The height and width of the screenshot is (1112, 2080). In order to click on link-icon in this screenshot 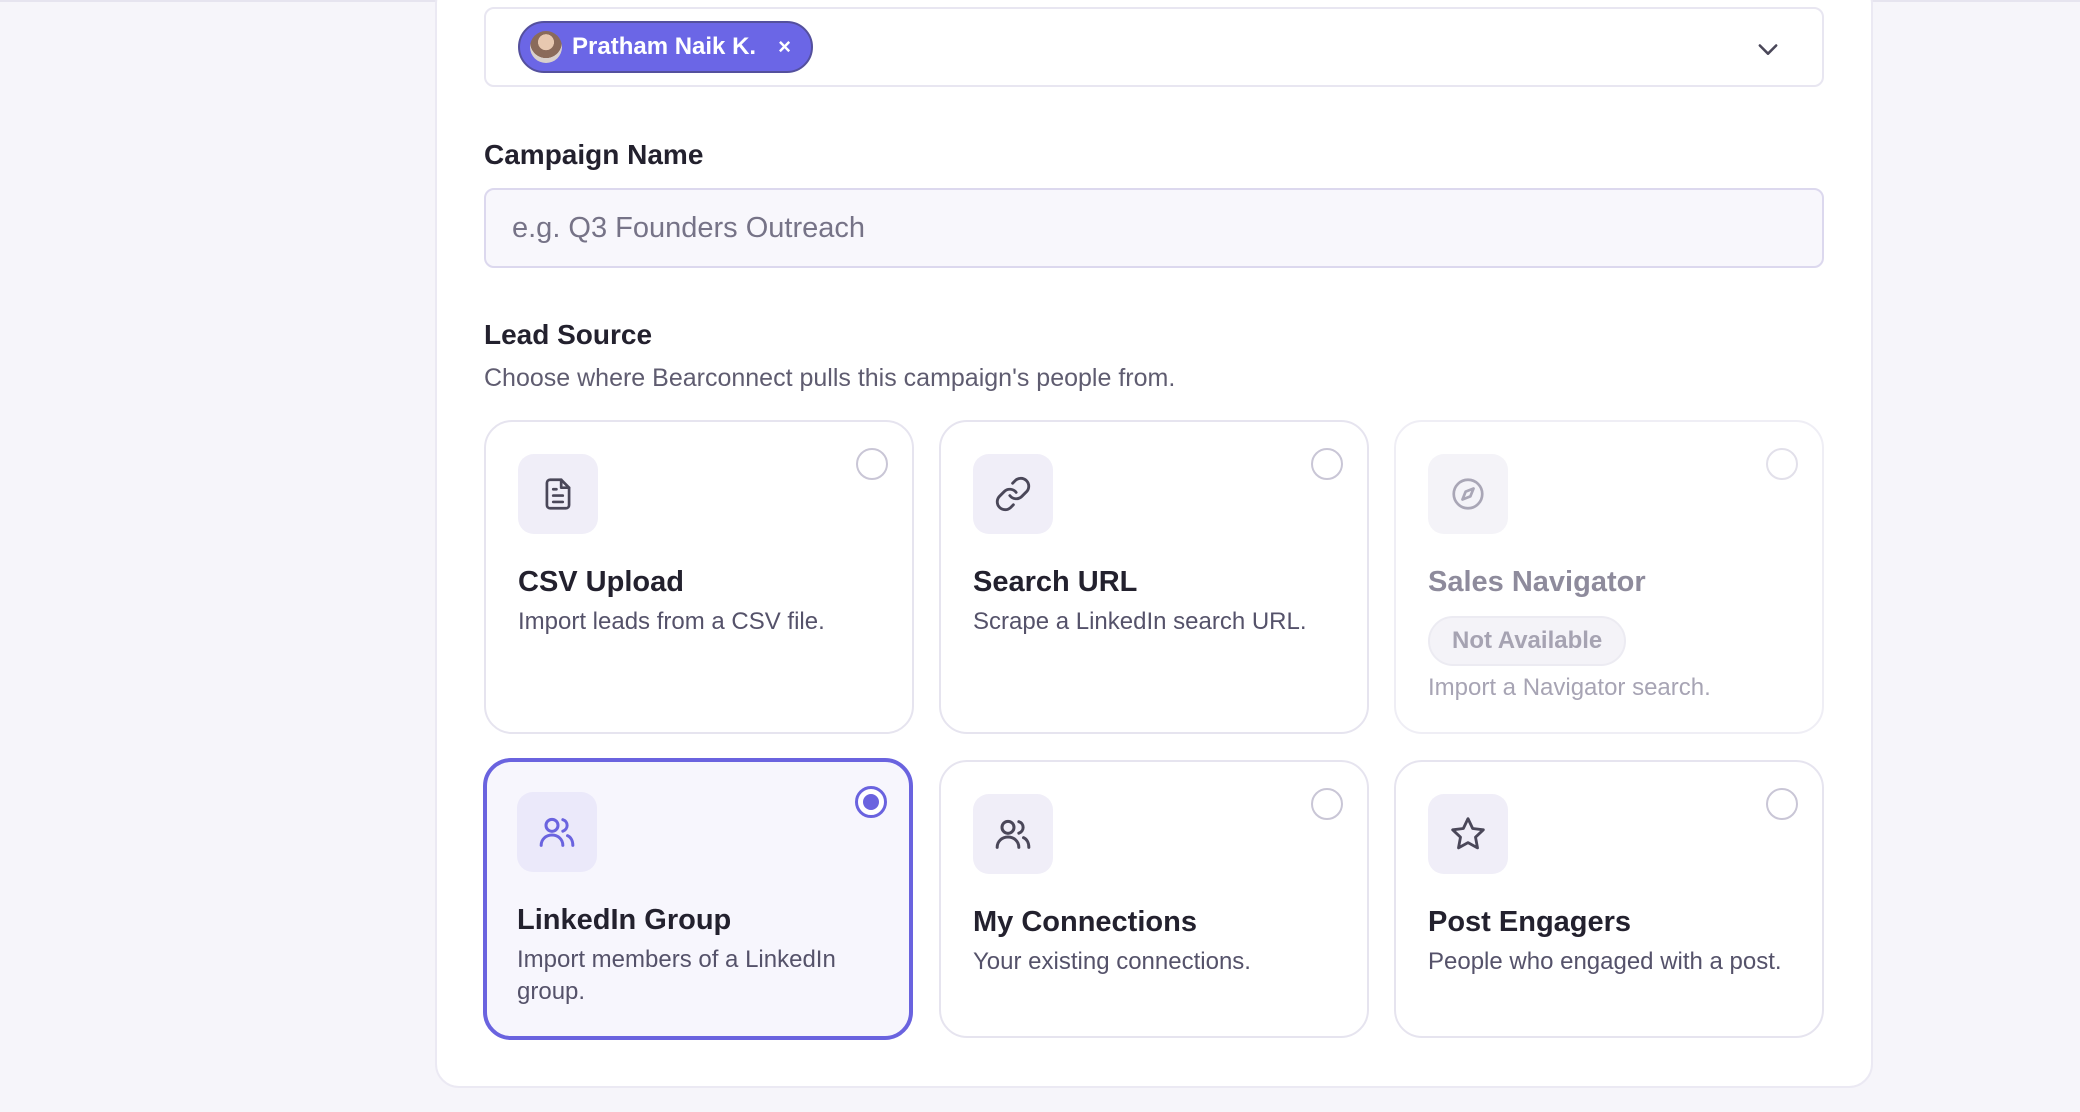, I will do `click(1013, 494)`.